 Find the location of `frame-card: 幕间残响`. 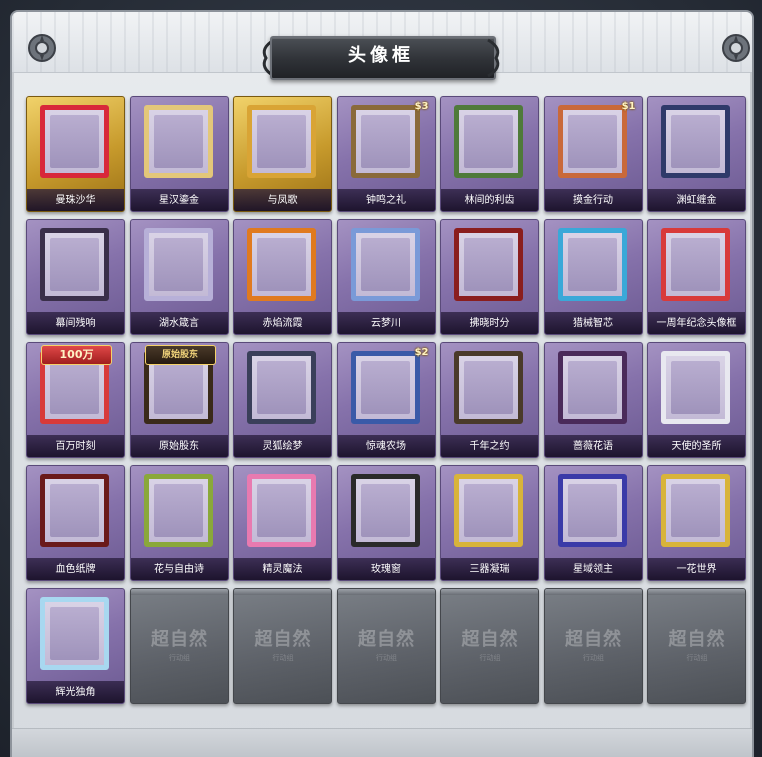

frame-card: 幕间残响 is located at coordinates (75, 277).